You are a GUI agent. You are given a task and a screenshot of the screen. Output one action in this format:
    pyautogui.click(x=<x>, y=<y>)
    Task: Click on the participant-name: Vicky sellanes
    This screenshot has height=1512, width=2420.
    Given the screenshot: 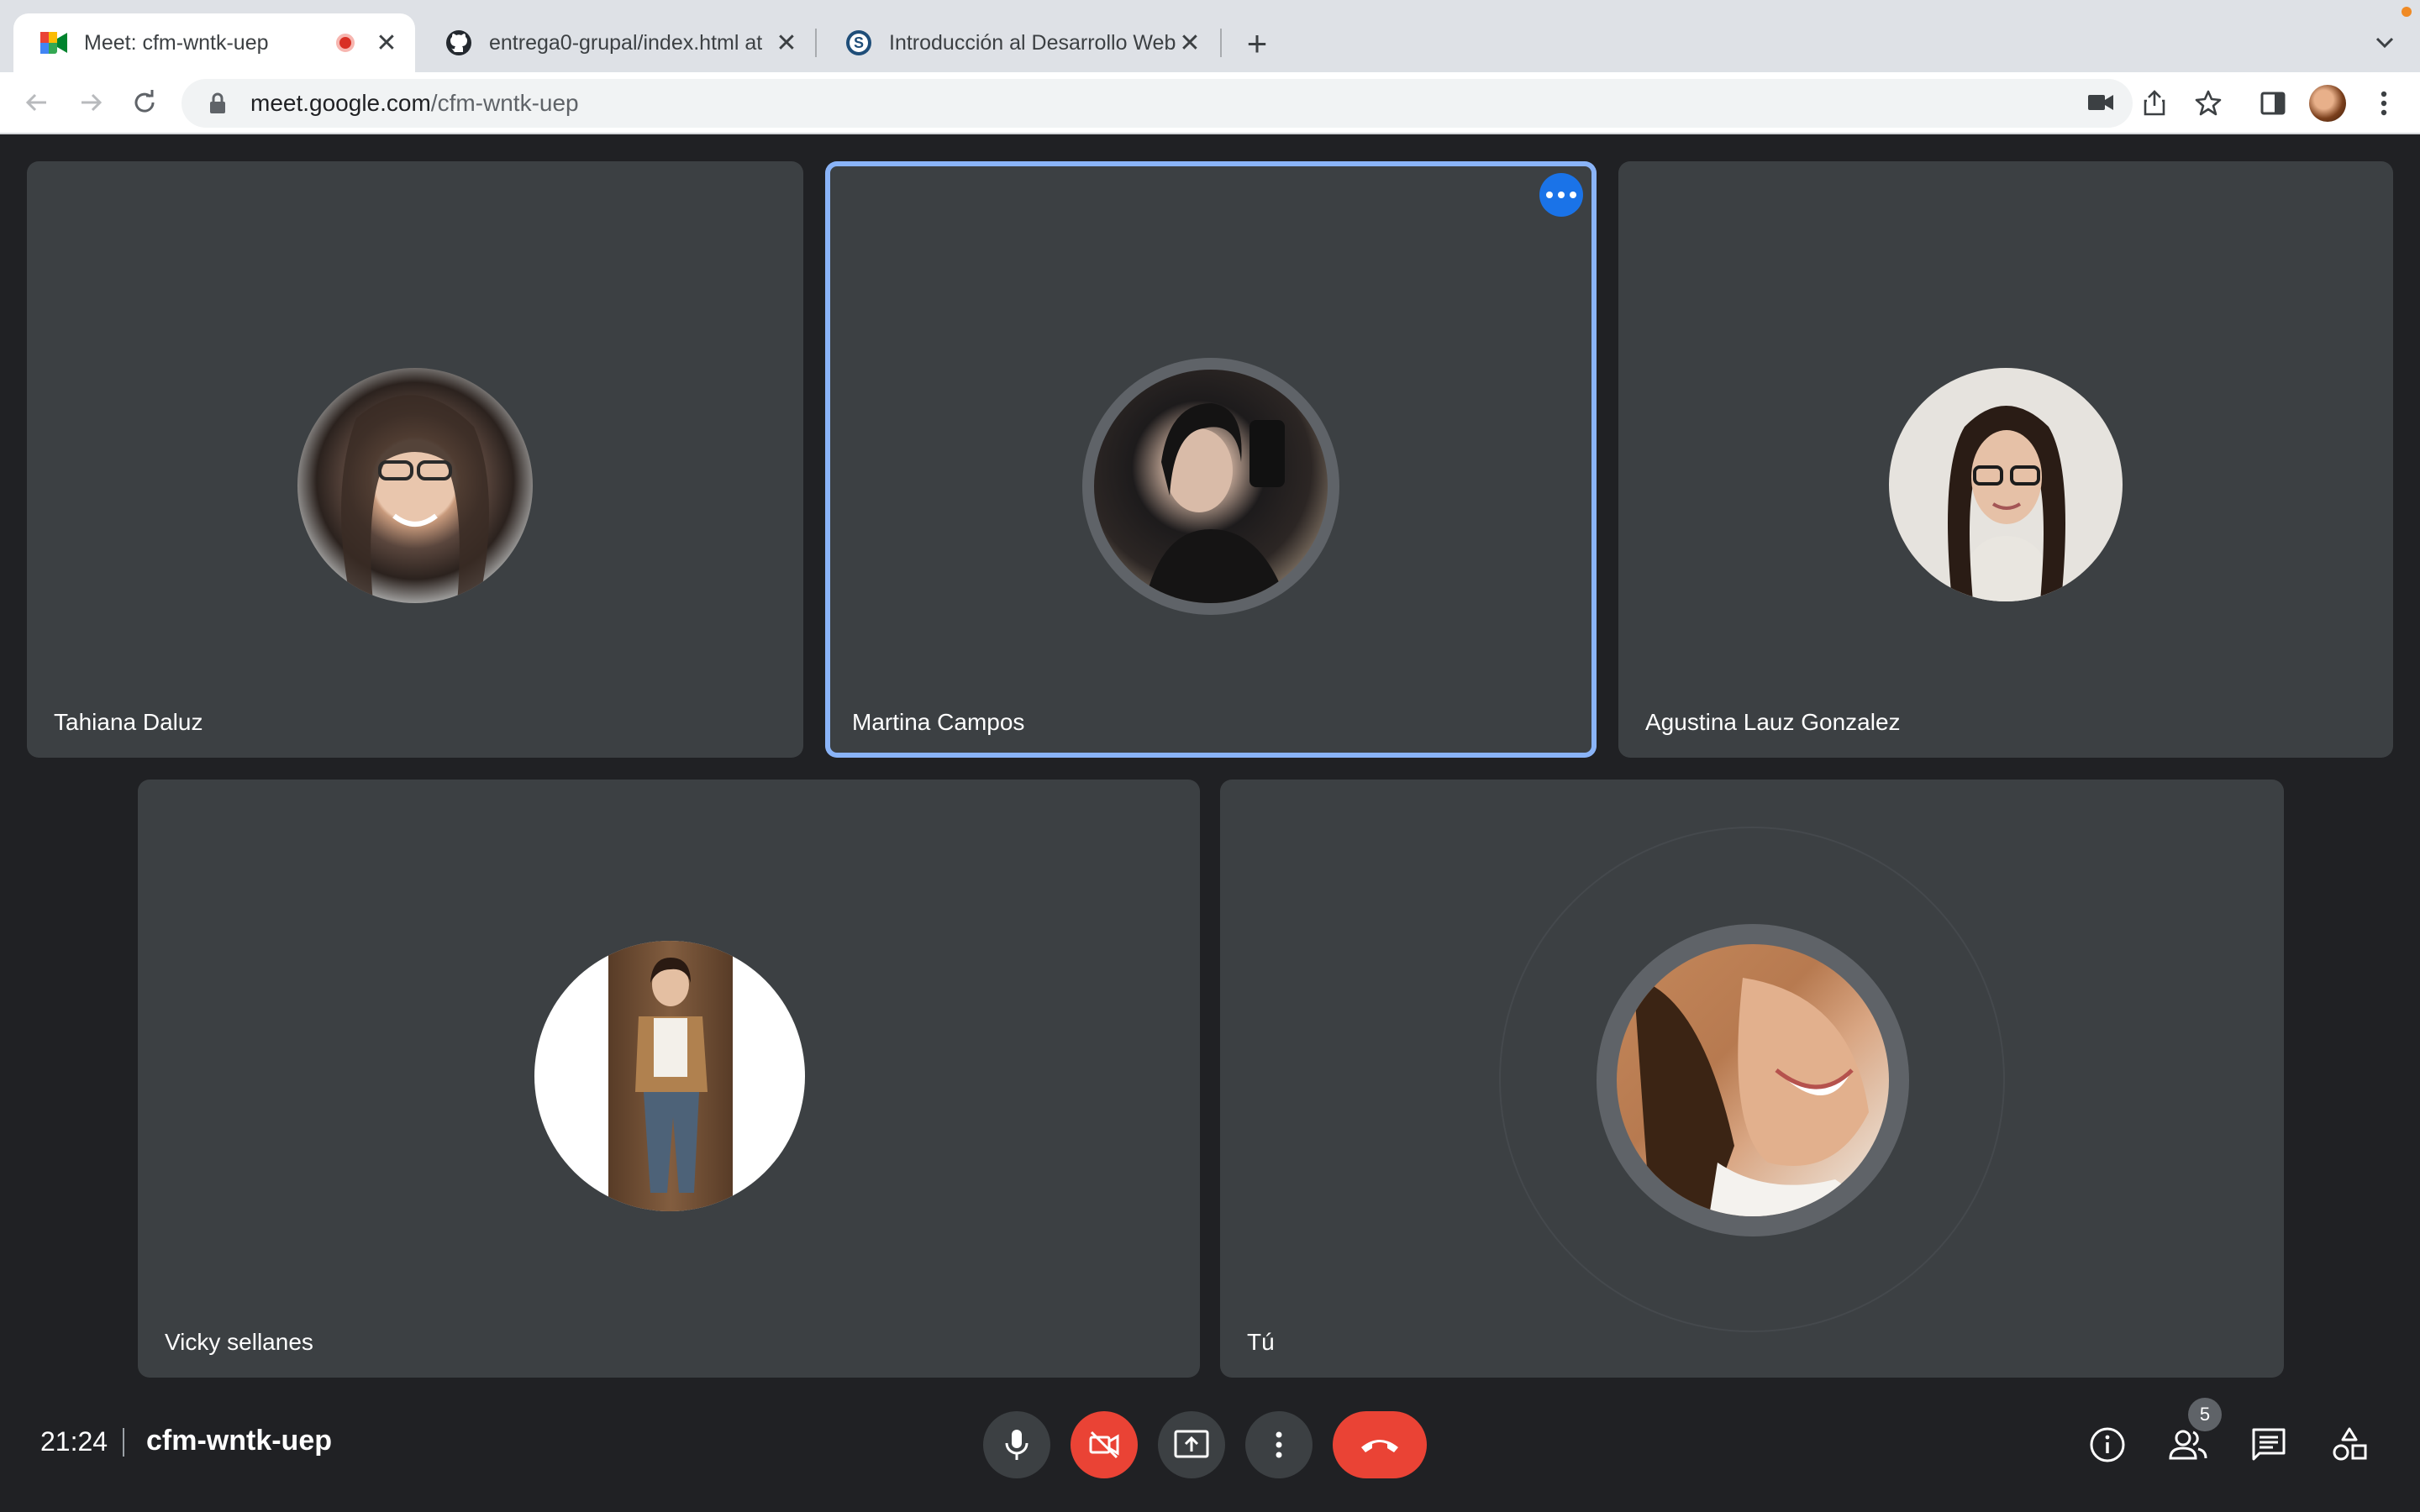 What is the action you would take?
    pyautogui.click(x=239, y=1342)
    